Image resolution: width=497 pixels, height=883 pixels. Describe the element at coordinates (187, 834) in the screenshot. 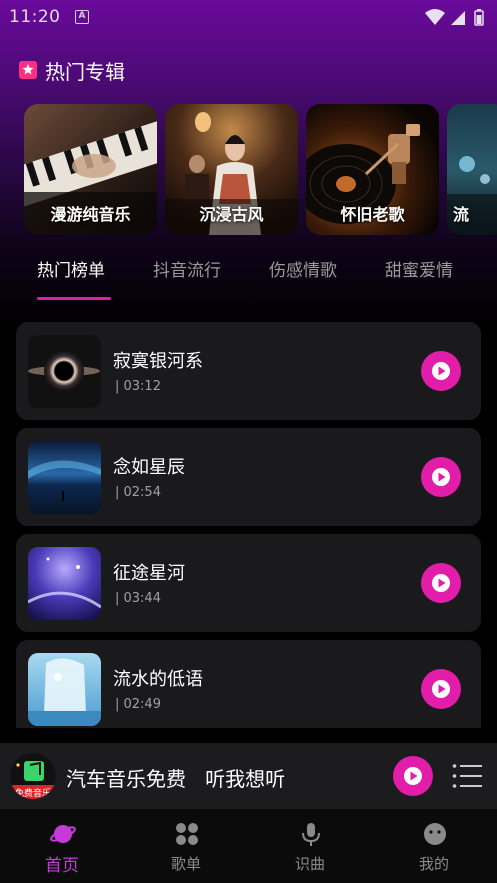

I see `grid-icon` at that location.